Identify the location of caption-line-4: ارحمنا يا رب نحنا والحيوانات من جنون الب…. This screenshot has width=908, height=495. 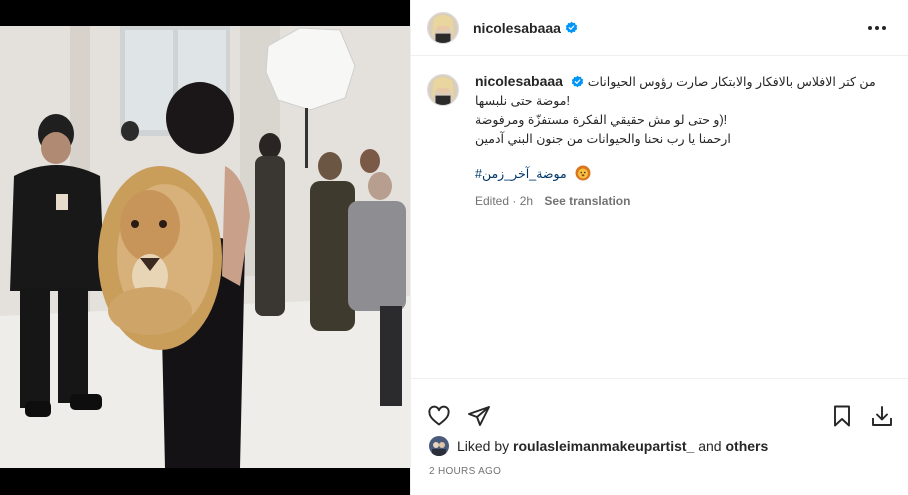
(603, 139).